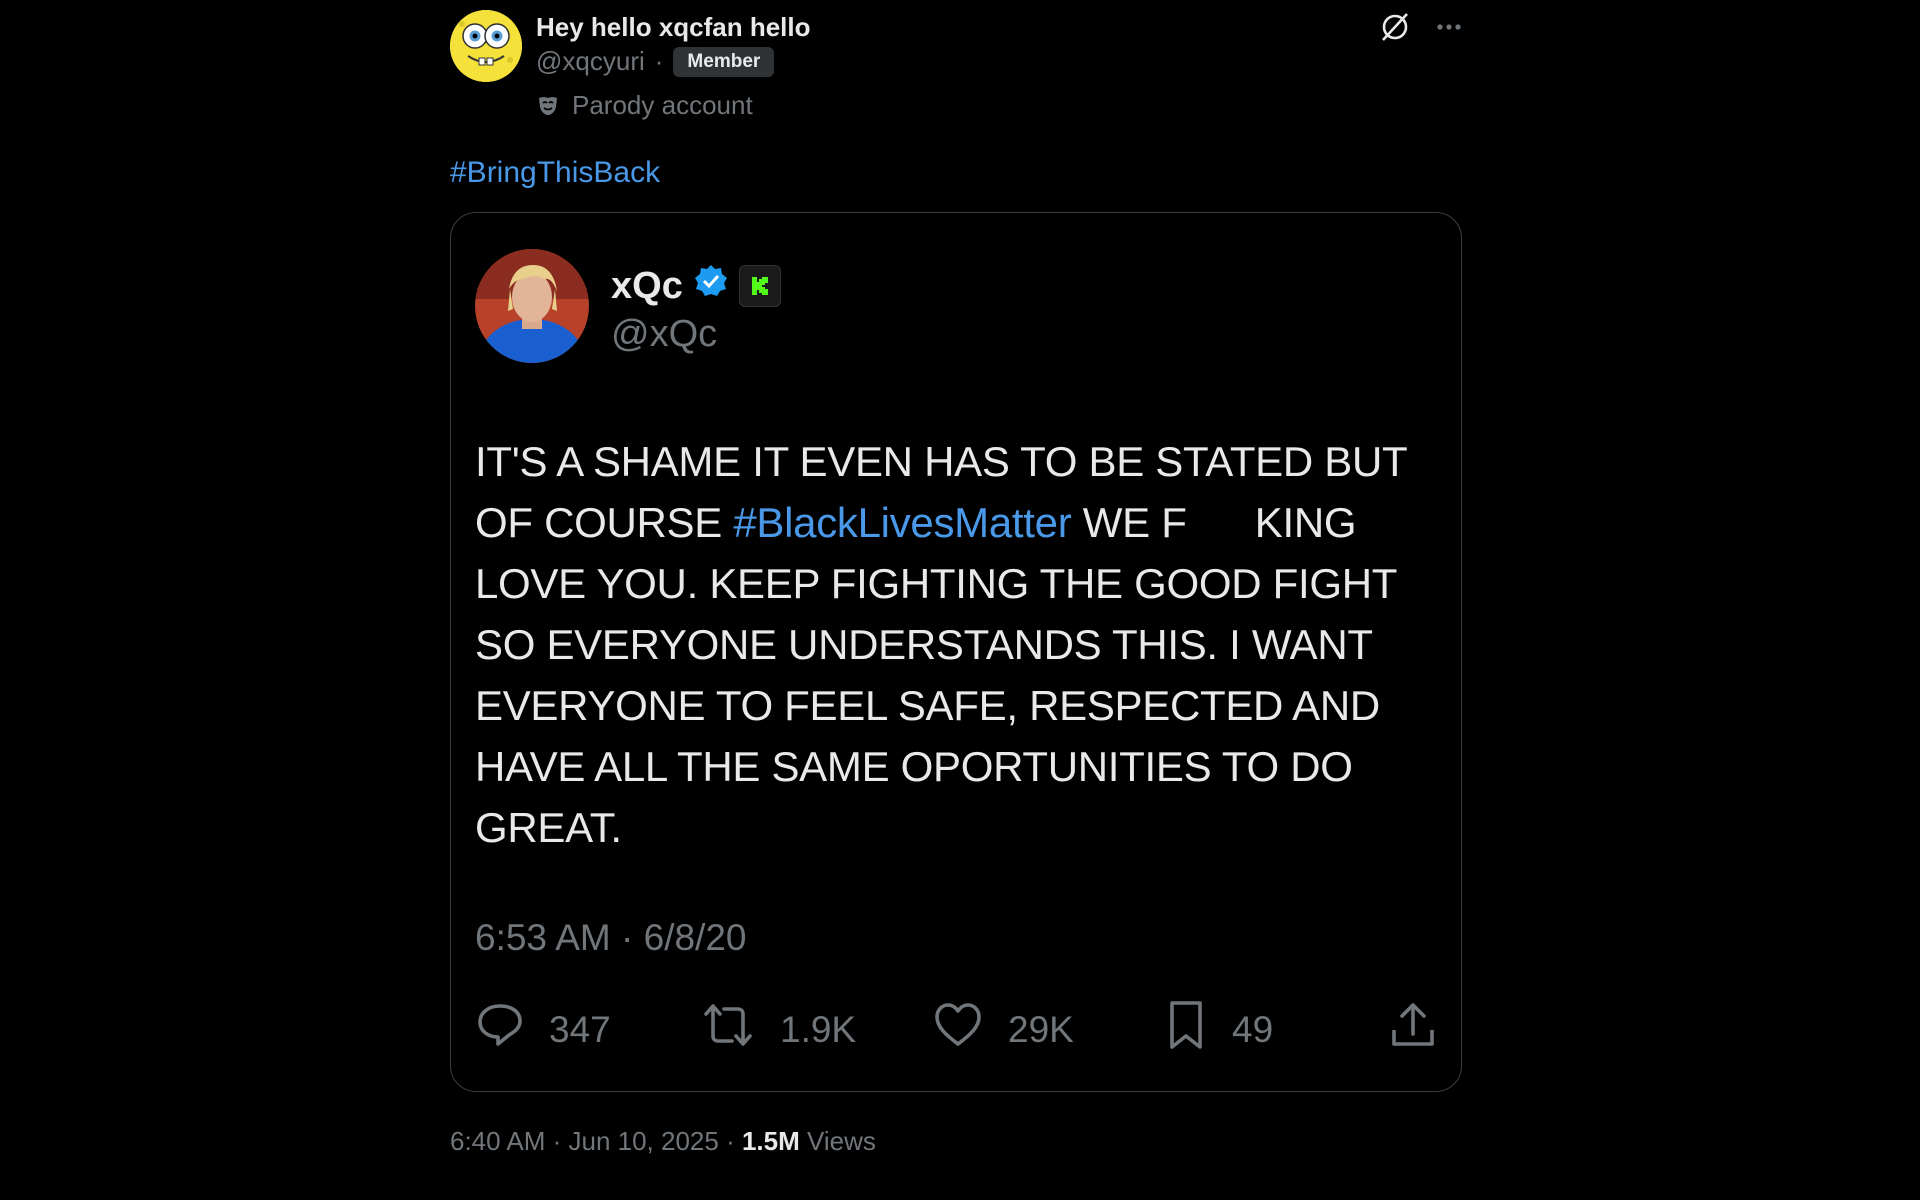 The height and width of the screenshot is (1200, 1920). I want to click on verified-icon, so click(711, 286).